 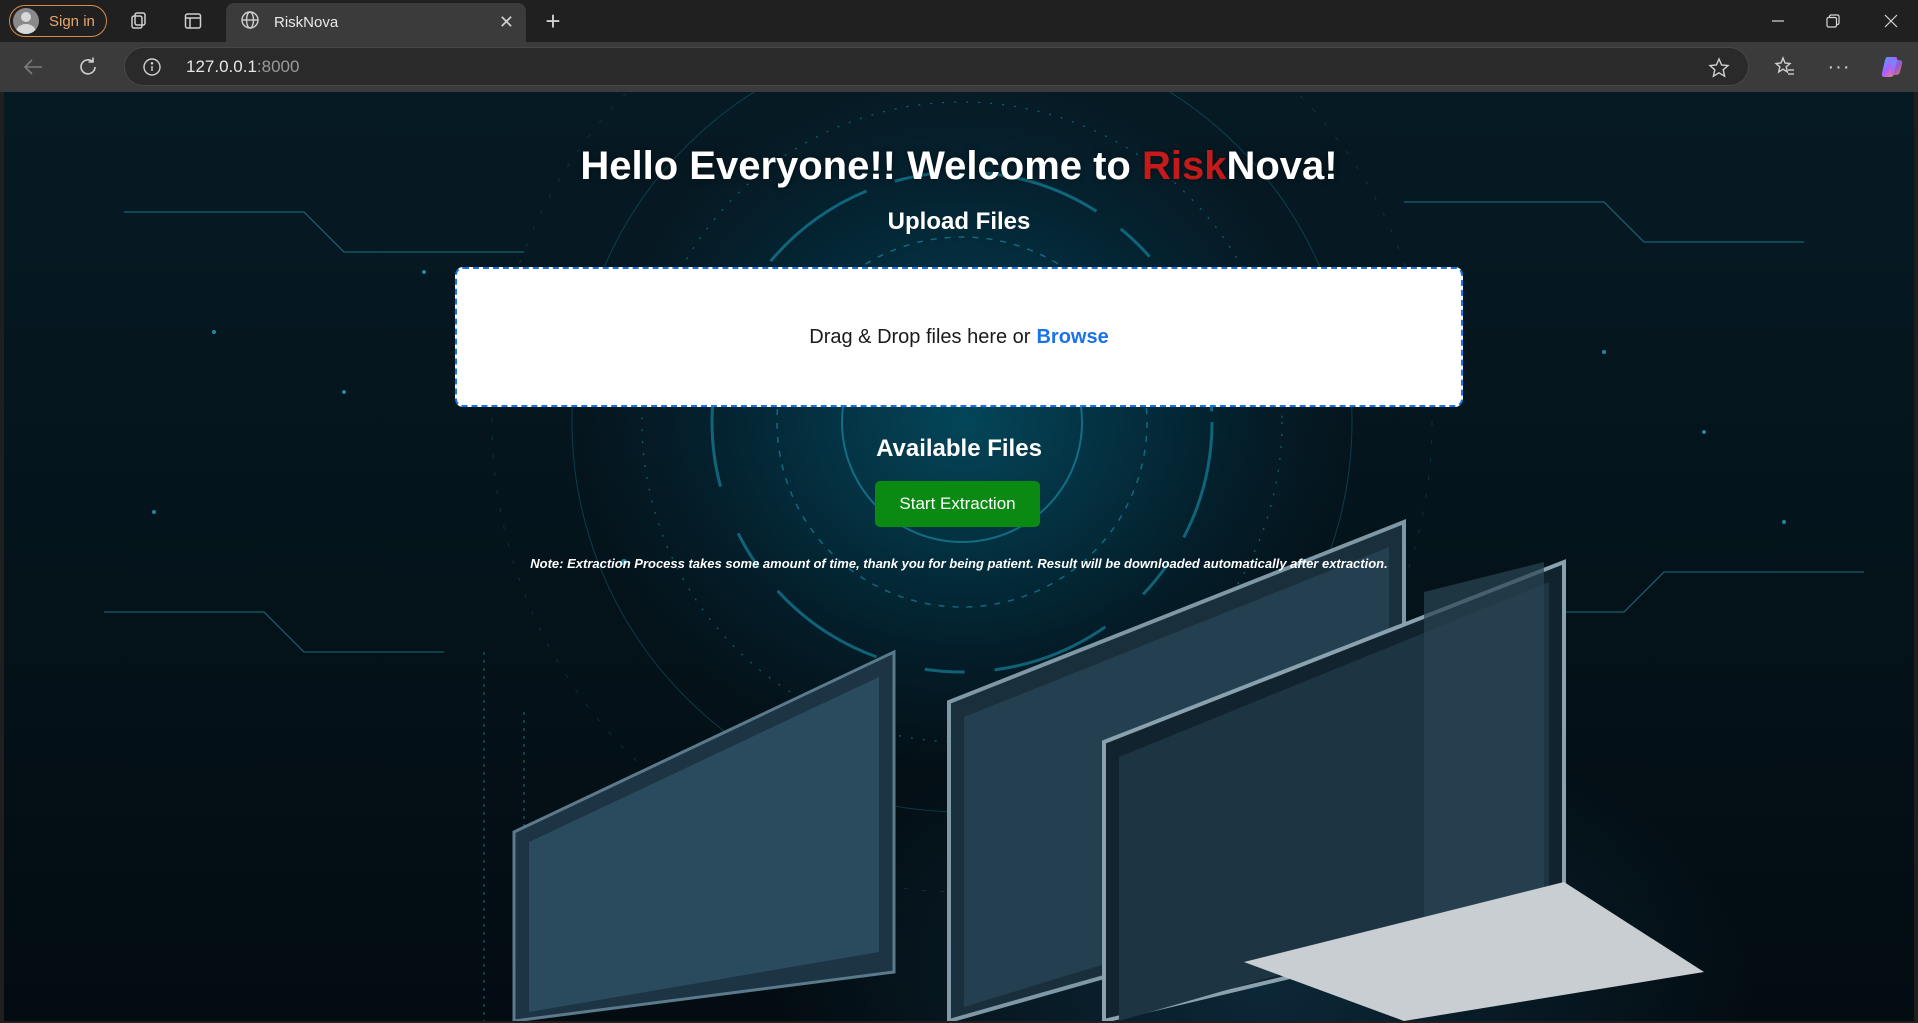 I want to click on favorites-icon, so click(x=1785, y=67).